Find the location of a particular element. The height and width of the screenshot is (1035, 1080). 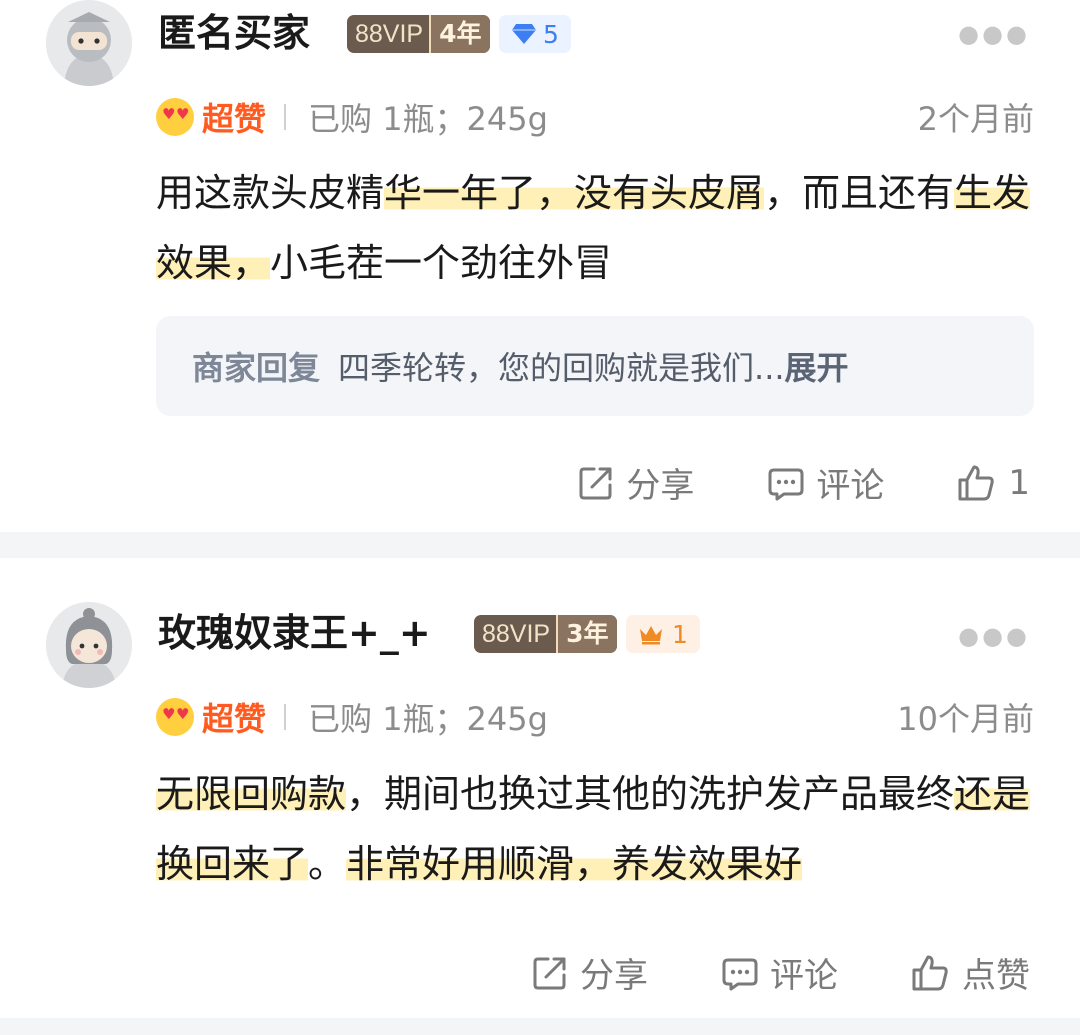

review-meta: ♥ ♥ 超赞 已购 1瓶；245g 10个月前 is located at coordinates (595, 717).